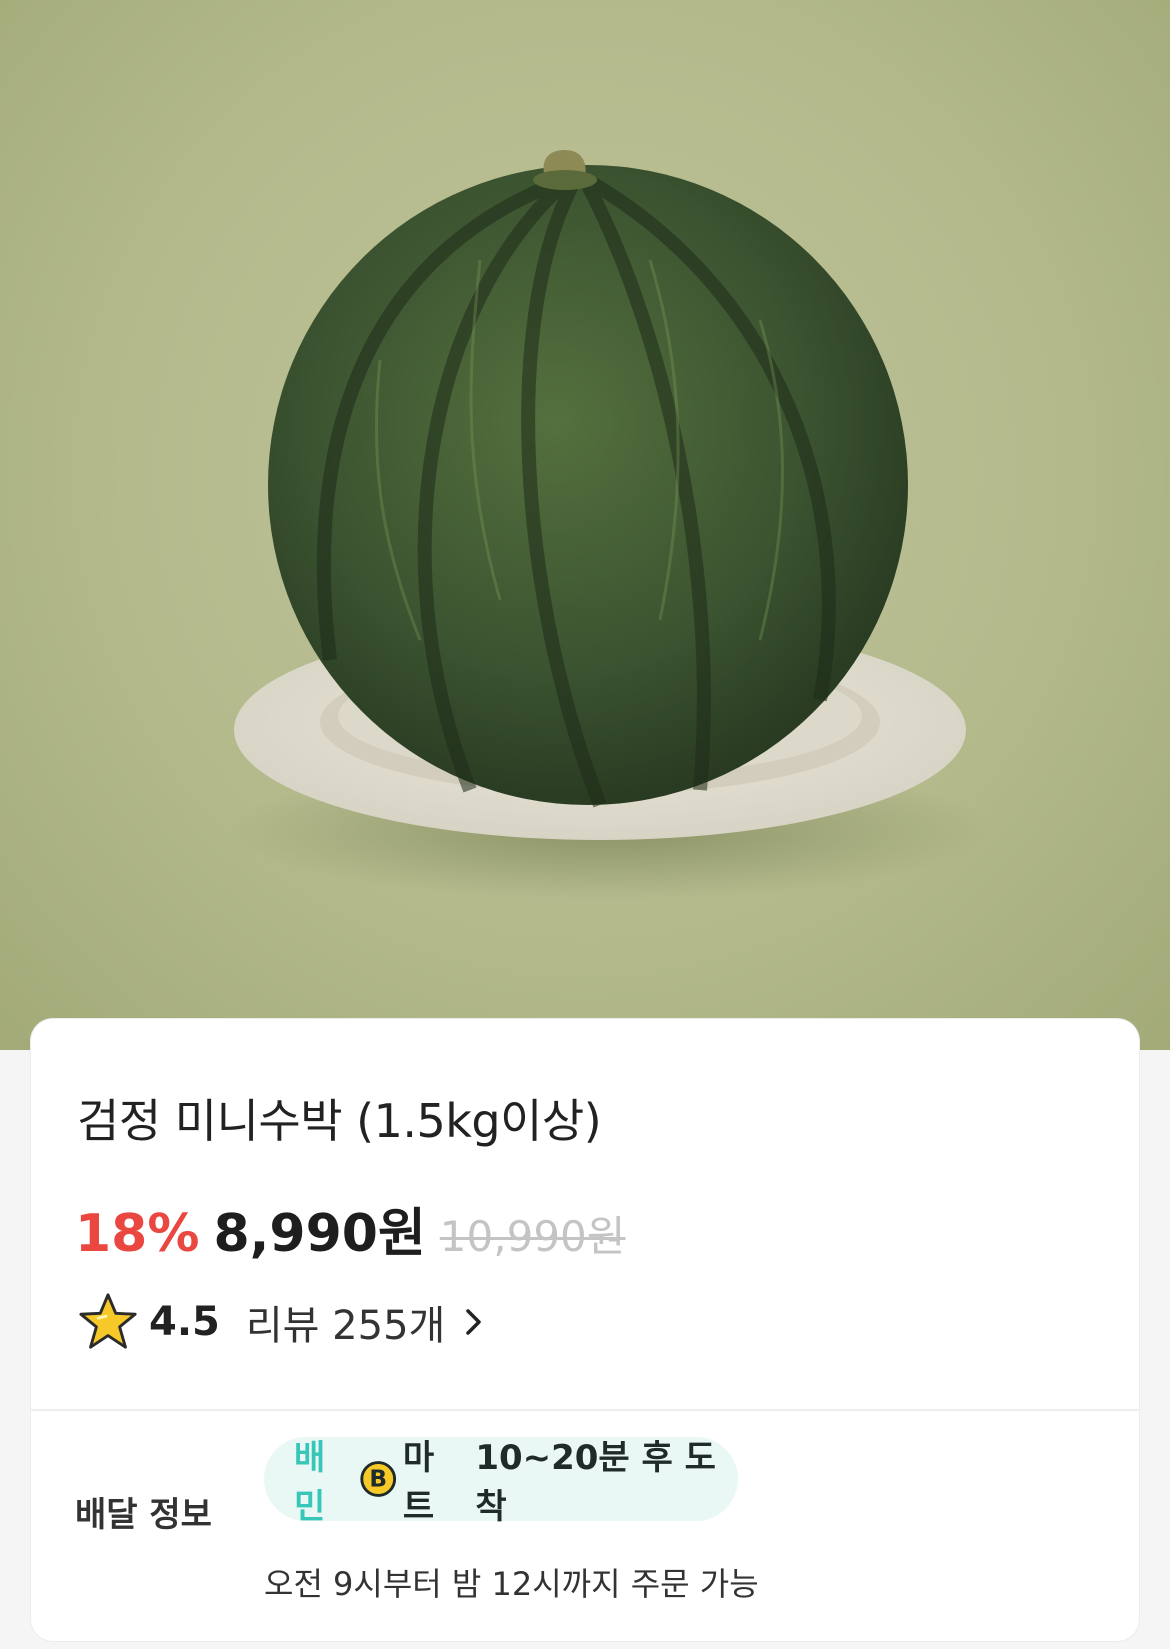  Describe the element at coordinates (108, 1321) in the screenshot. I see `star-icon` at that location.